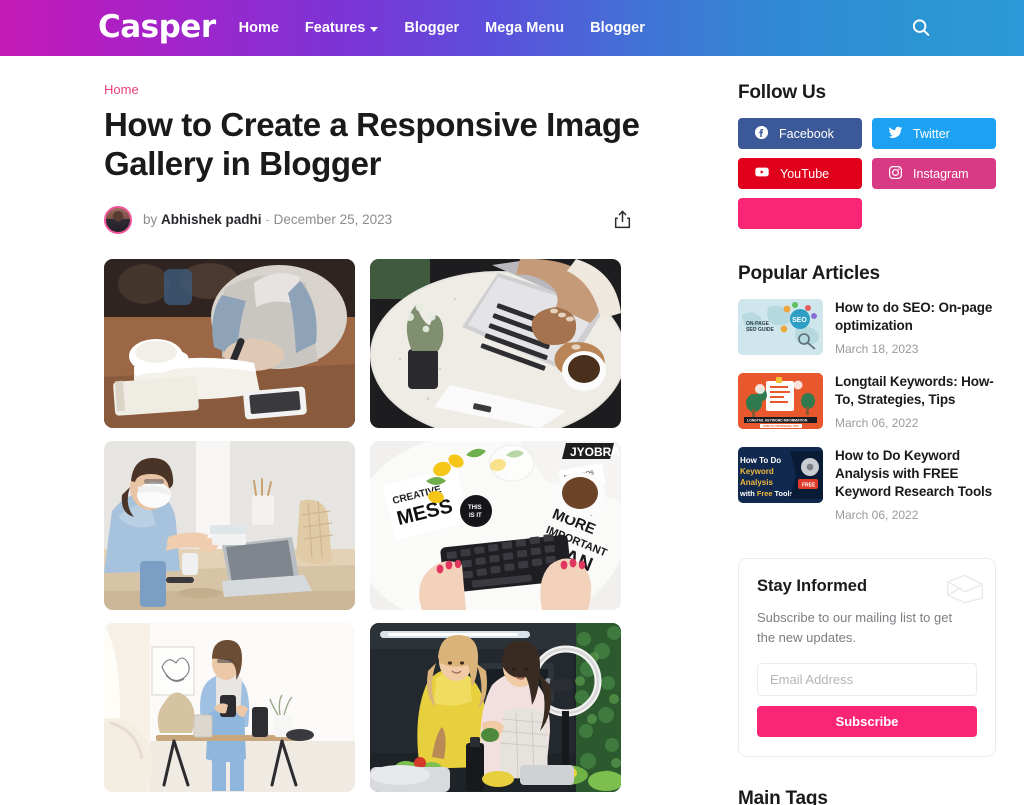 The width and height of the screenshot is (1024, 805). I want to click on nav-item-features: Features, so click(341, 28).